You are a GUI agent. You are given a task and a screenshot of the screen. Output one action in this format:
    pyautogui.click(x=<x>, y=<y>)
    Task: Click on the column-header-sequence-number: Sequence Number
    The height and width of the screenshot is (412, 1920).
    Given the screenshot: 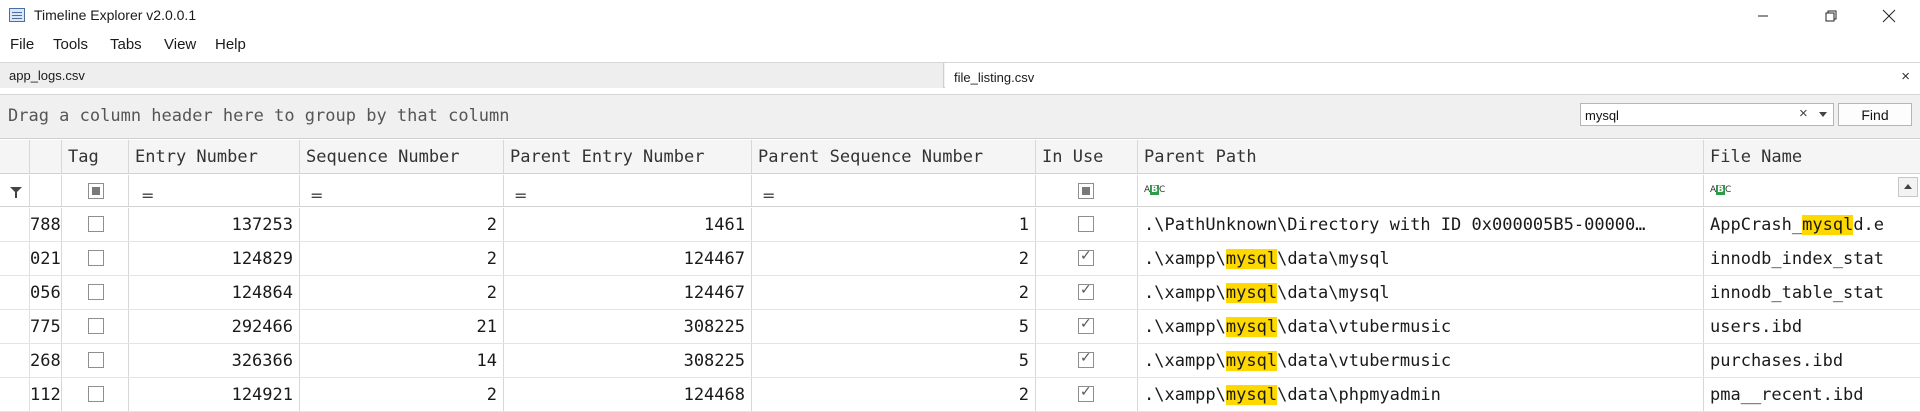 What is the action you would take?
    pyautogui.click(x=402, y=156)
    